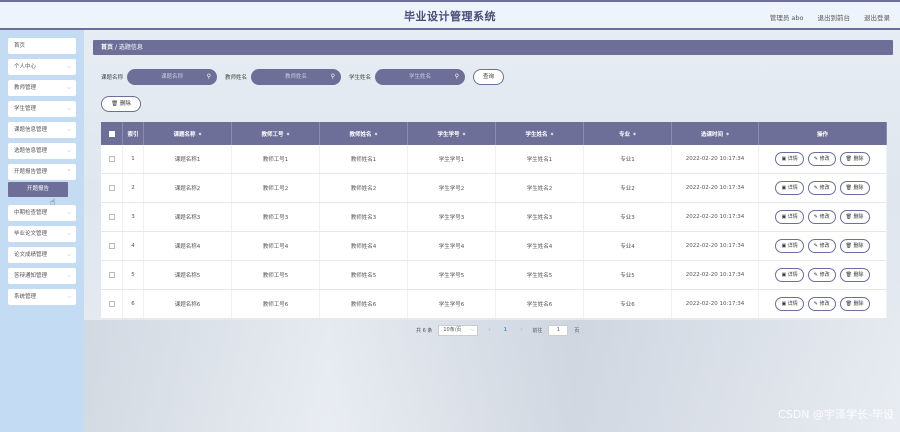 Image resolution: width=900 pixels, height=432 pixels. I want to click on header-links: 管理员 abo 退出到前台 退出登录, so click(830, 17).